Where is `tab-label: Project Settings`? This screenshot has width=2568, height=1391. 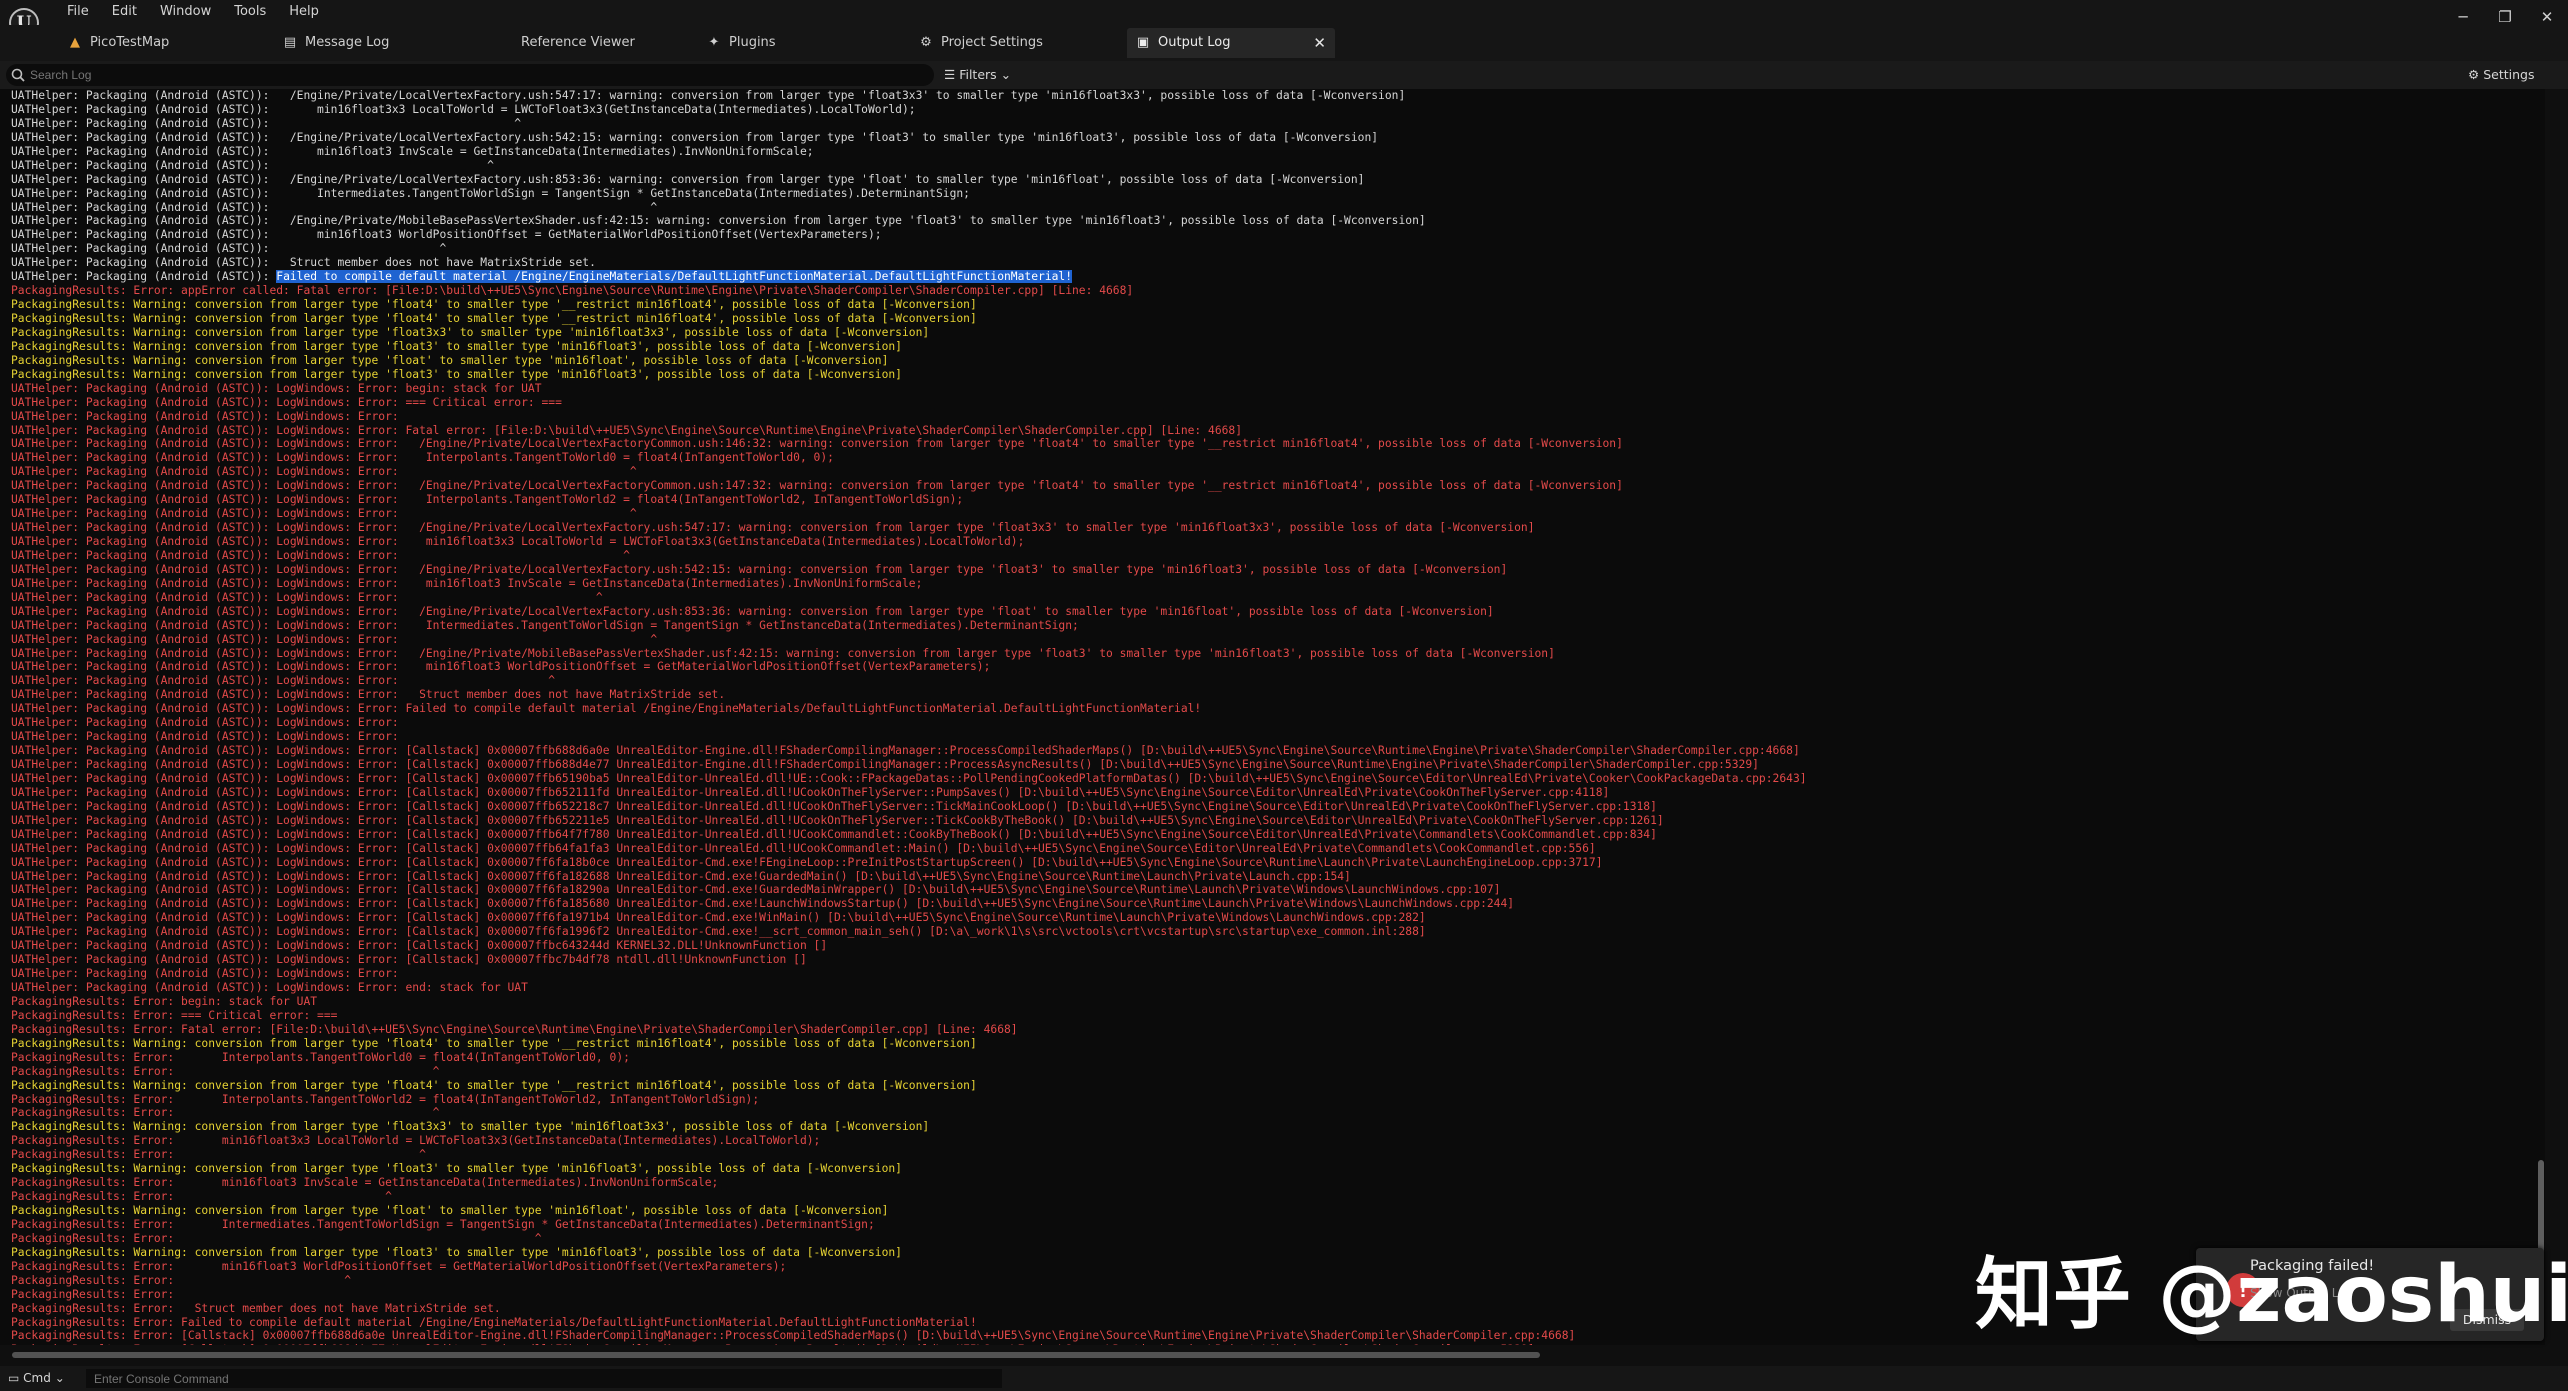
tab-label: Project Settings is located at coordinates (992, 42).